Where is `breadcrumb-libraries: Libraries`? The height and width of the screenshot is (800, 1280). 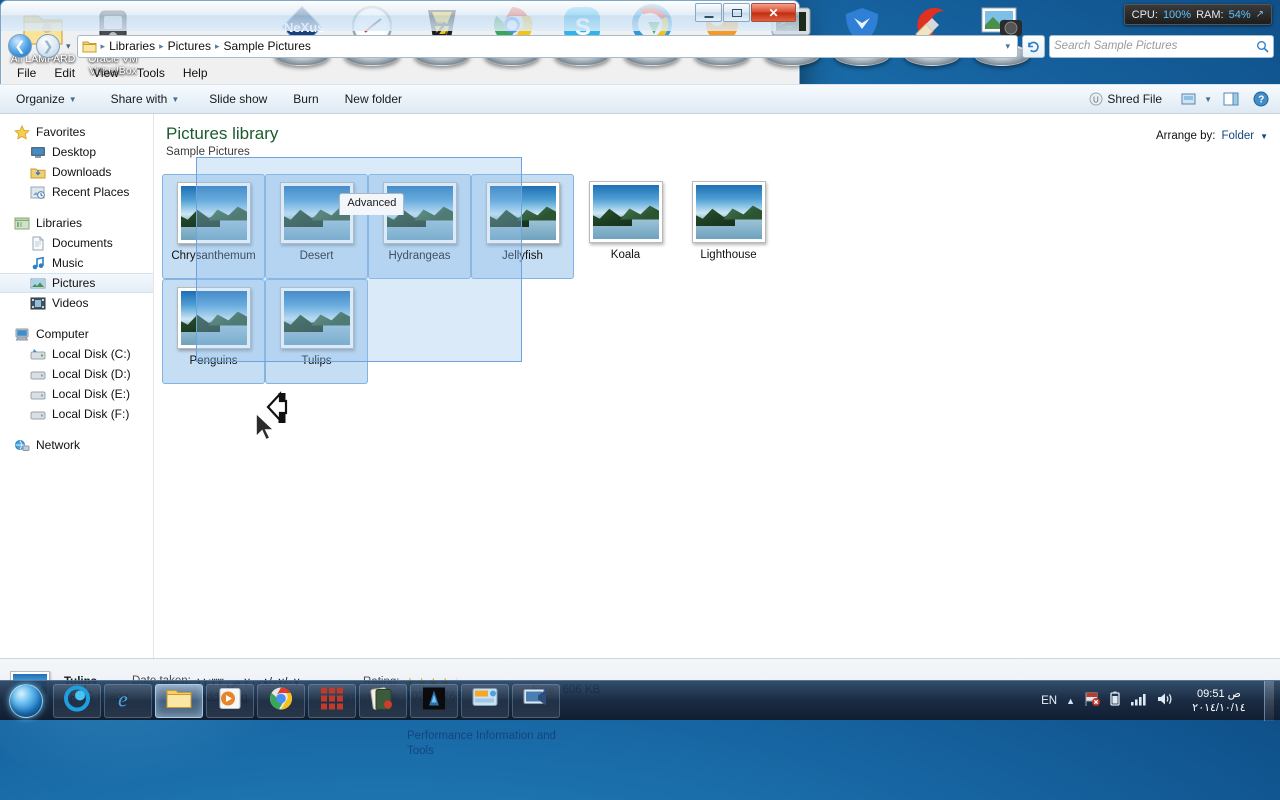 breadcrumb-libraries: Libraries is located at coordinates (132, 46).